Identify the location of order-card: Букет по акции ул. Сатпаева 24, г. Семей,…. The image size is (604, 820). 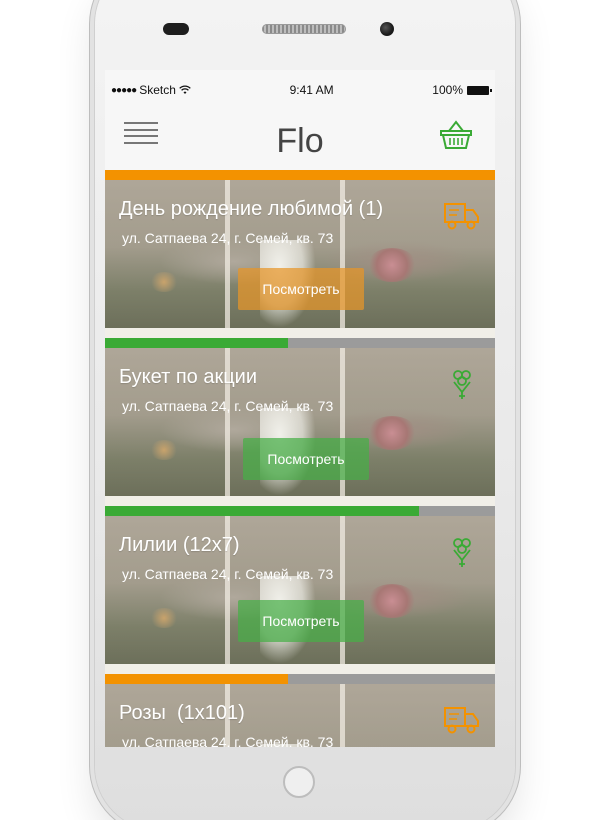
(300, 422).